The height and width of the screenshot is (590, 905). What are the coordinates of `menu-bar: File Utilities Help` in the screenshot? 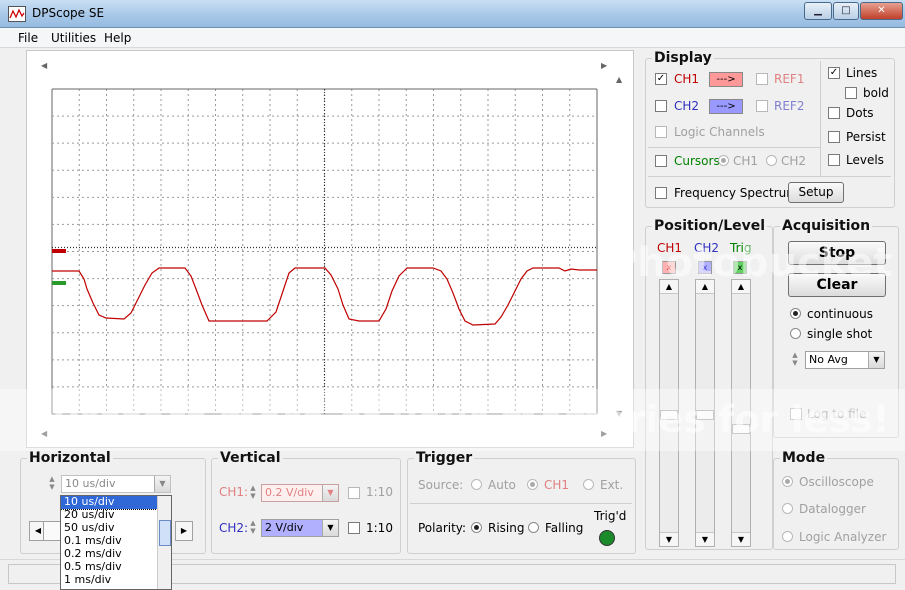 It's located at (452, 38).